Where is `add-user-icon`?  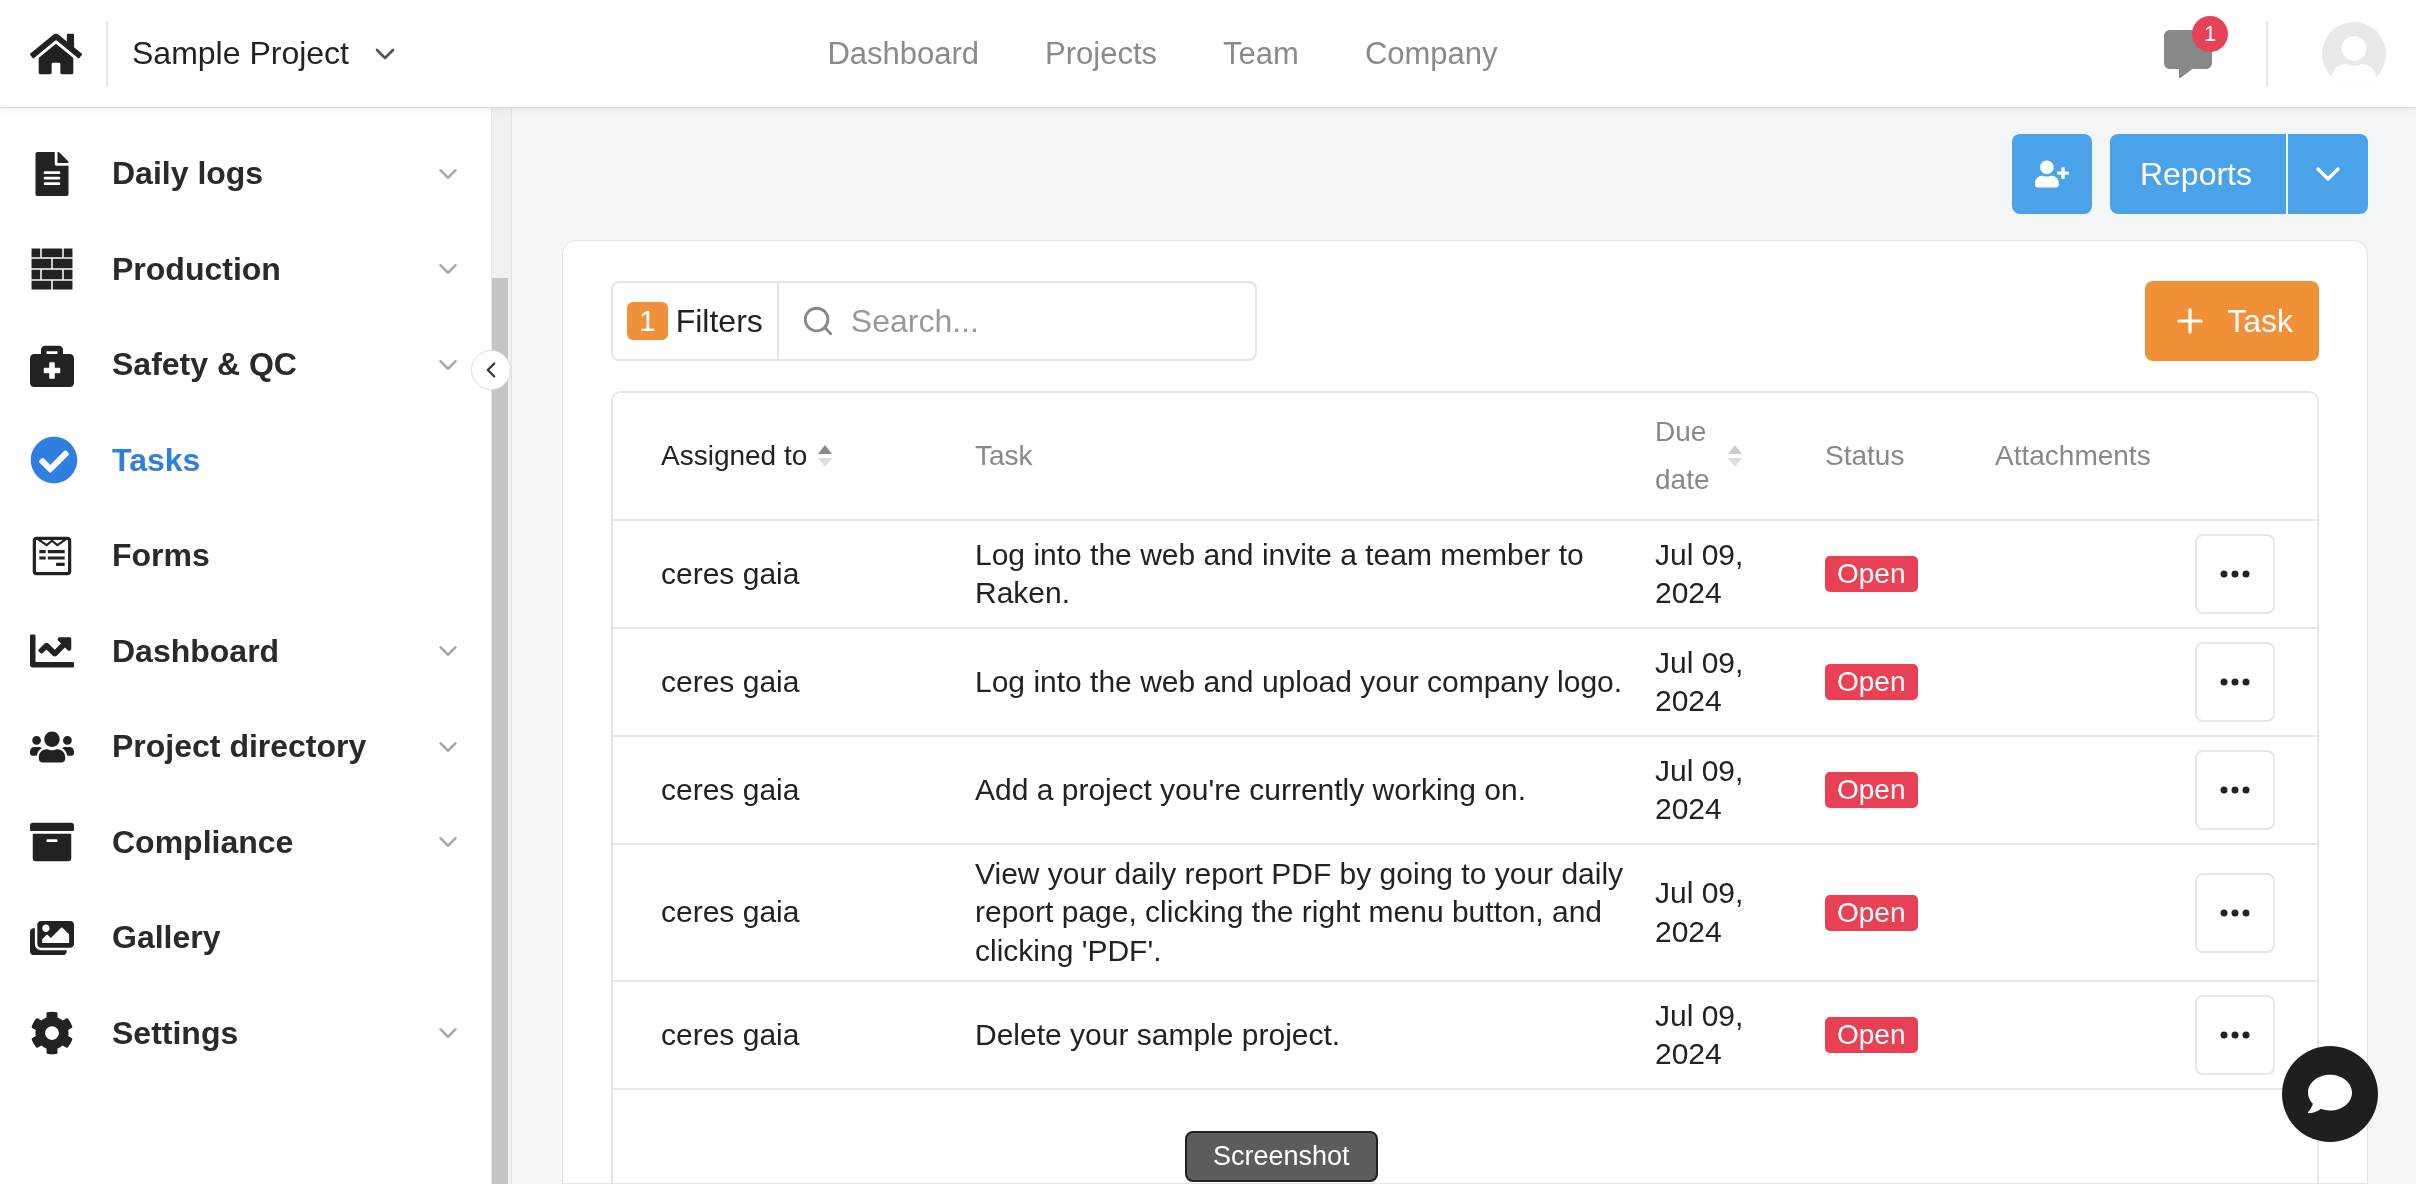 add-user-icon is located at coordinates (2051, 174).